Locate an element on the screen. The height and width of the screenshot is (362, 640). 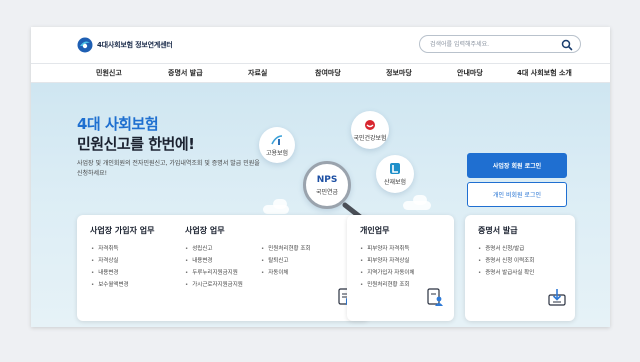
workplace-join-list: 자격취득 자격상실 내용변경 보수월액변경 is located at coordinates (110, 267).